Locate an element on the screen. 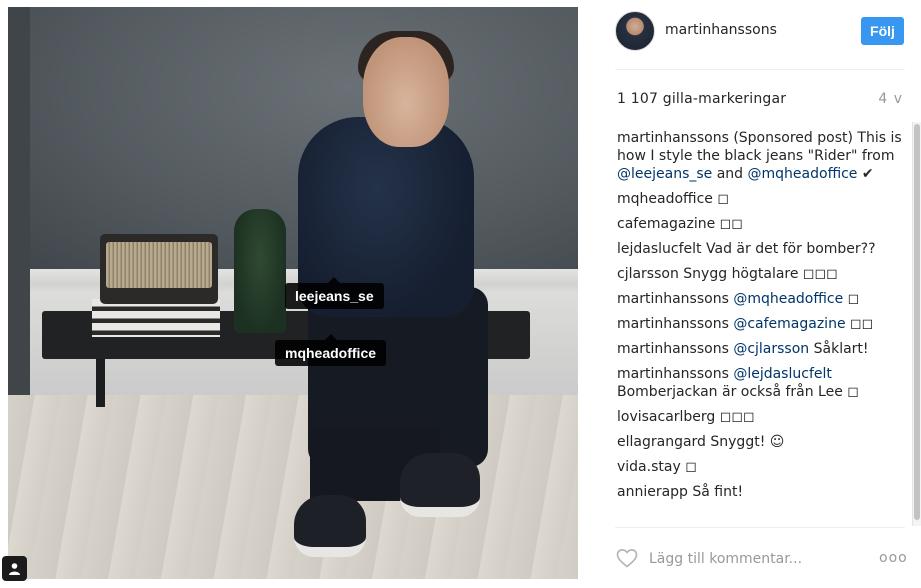 The image size is (921, 588). photo-wall-shadow is located at coordinates (19, 202).